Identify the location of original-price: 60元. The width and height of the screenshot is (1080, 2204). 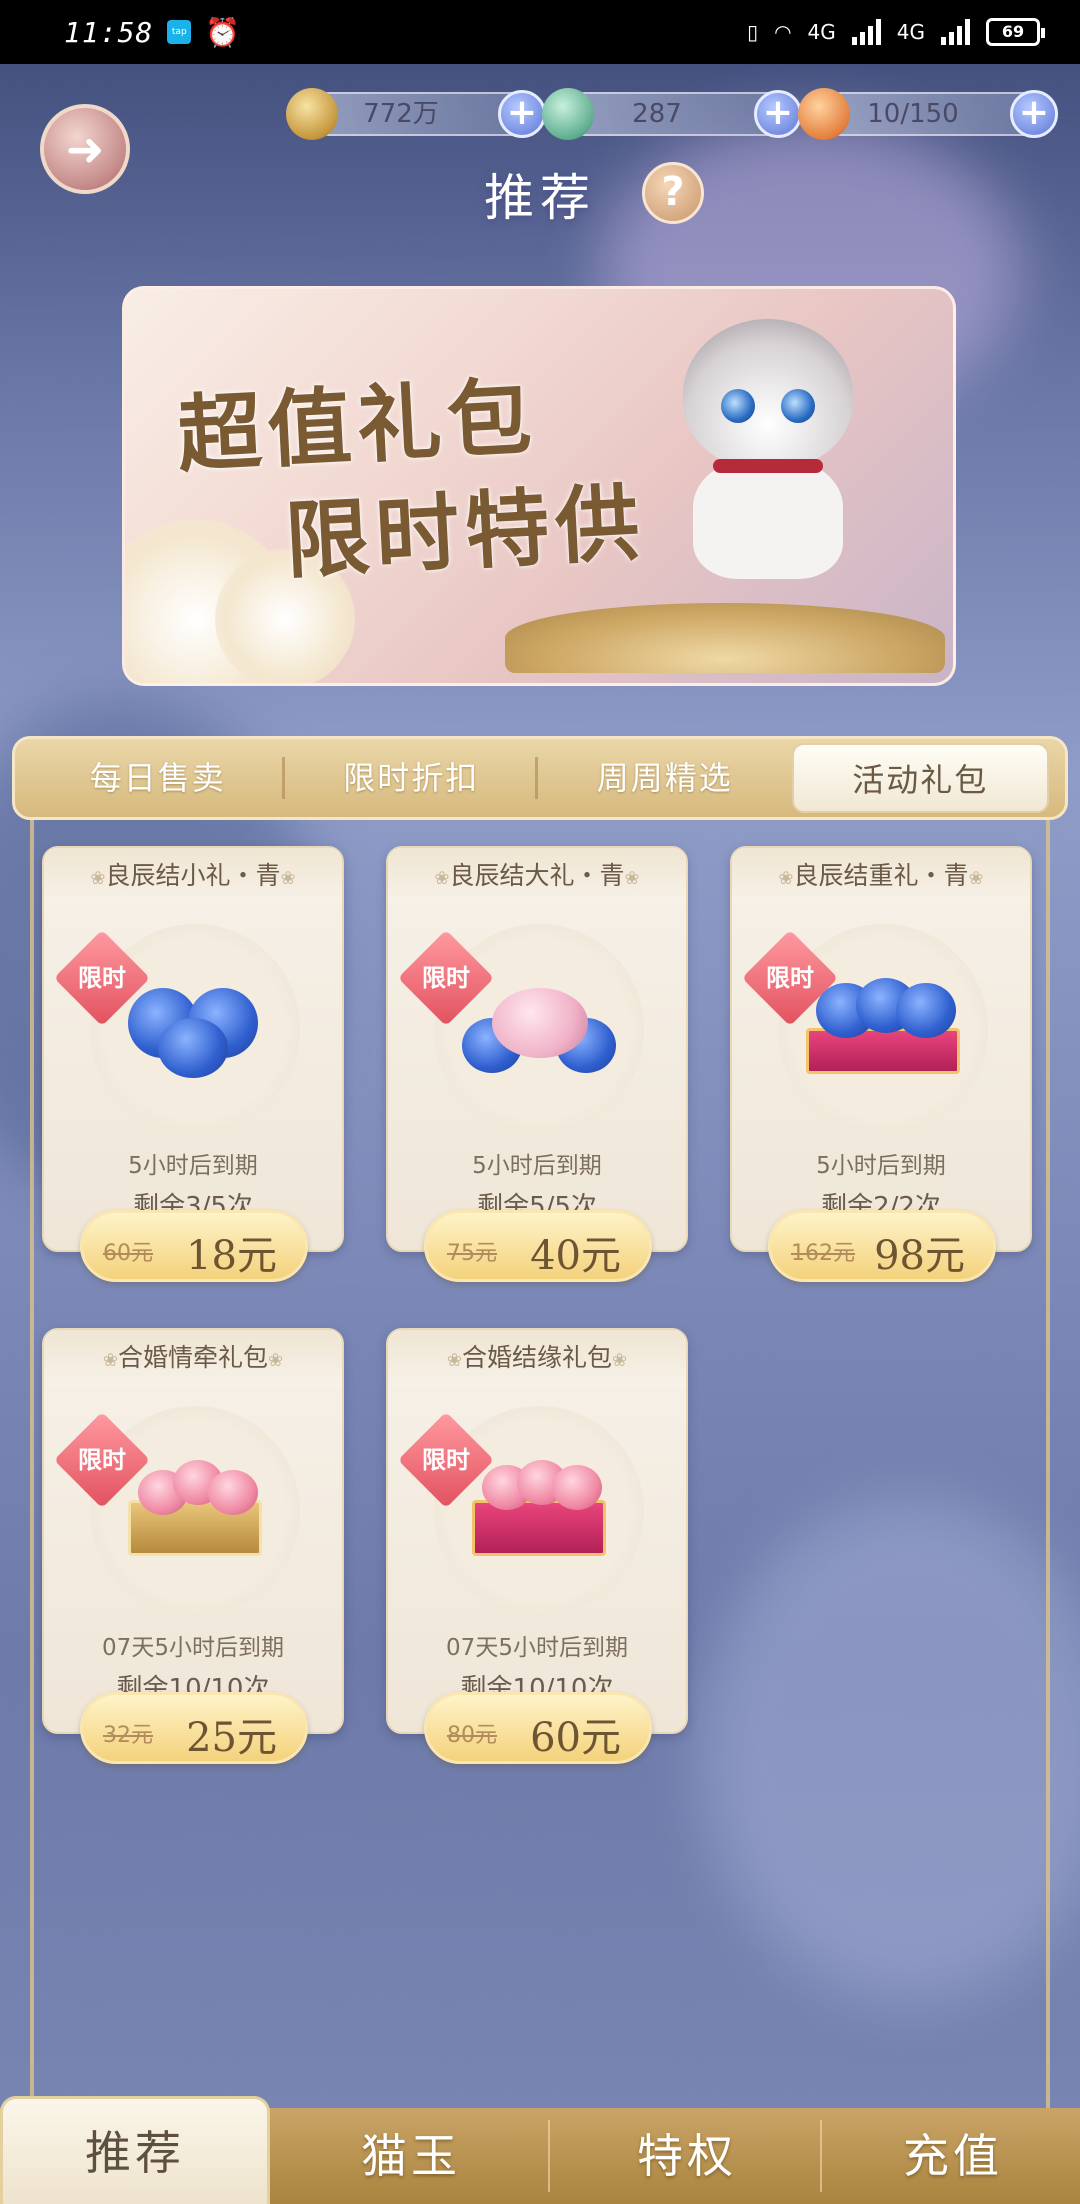
(128, 1253).